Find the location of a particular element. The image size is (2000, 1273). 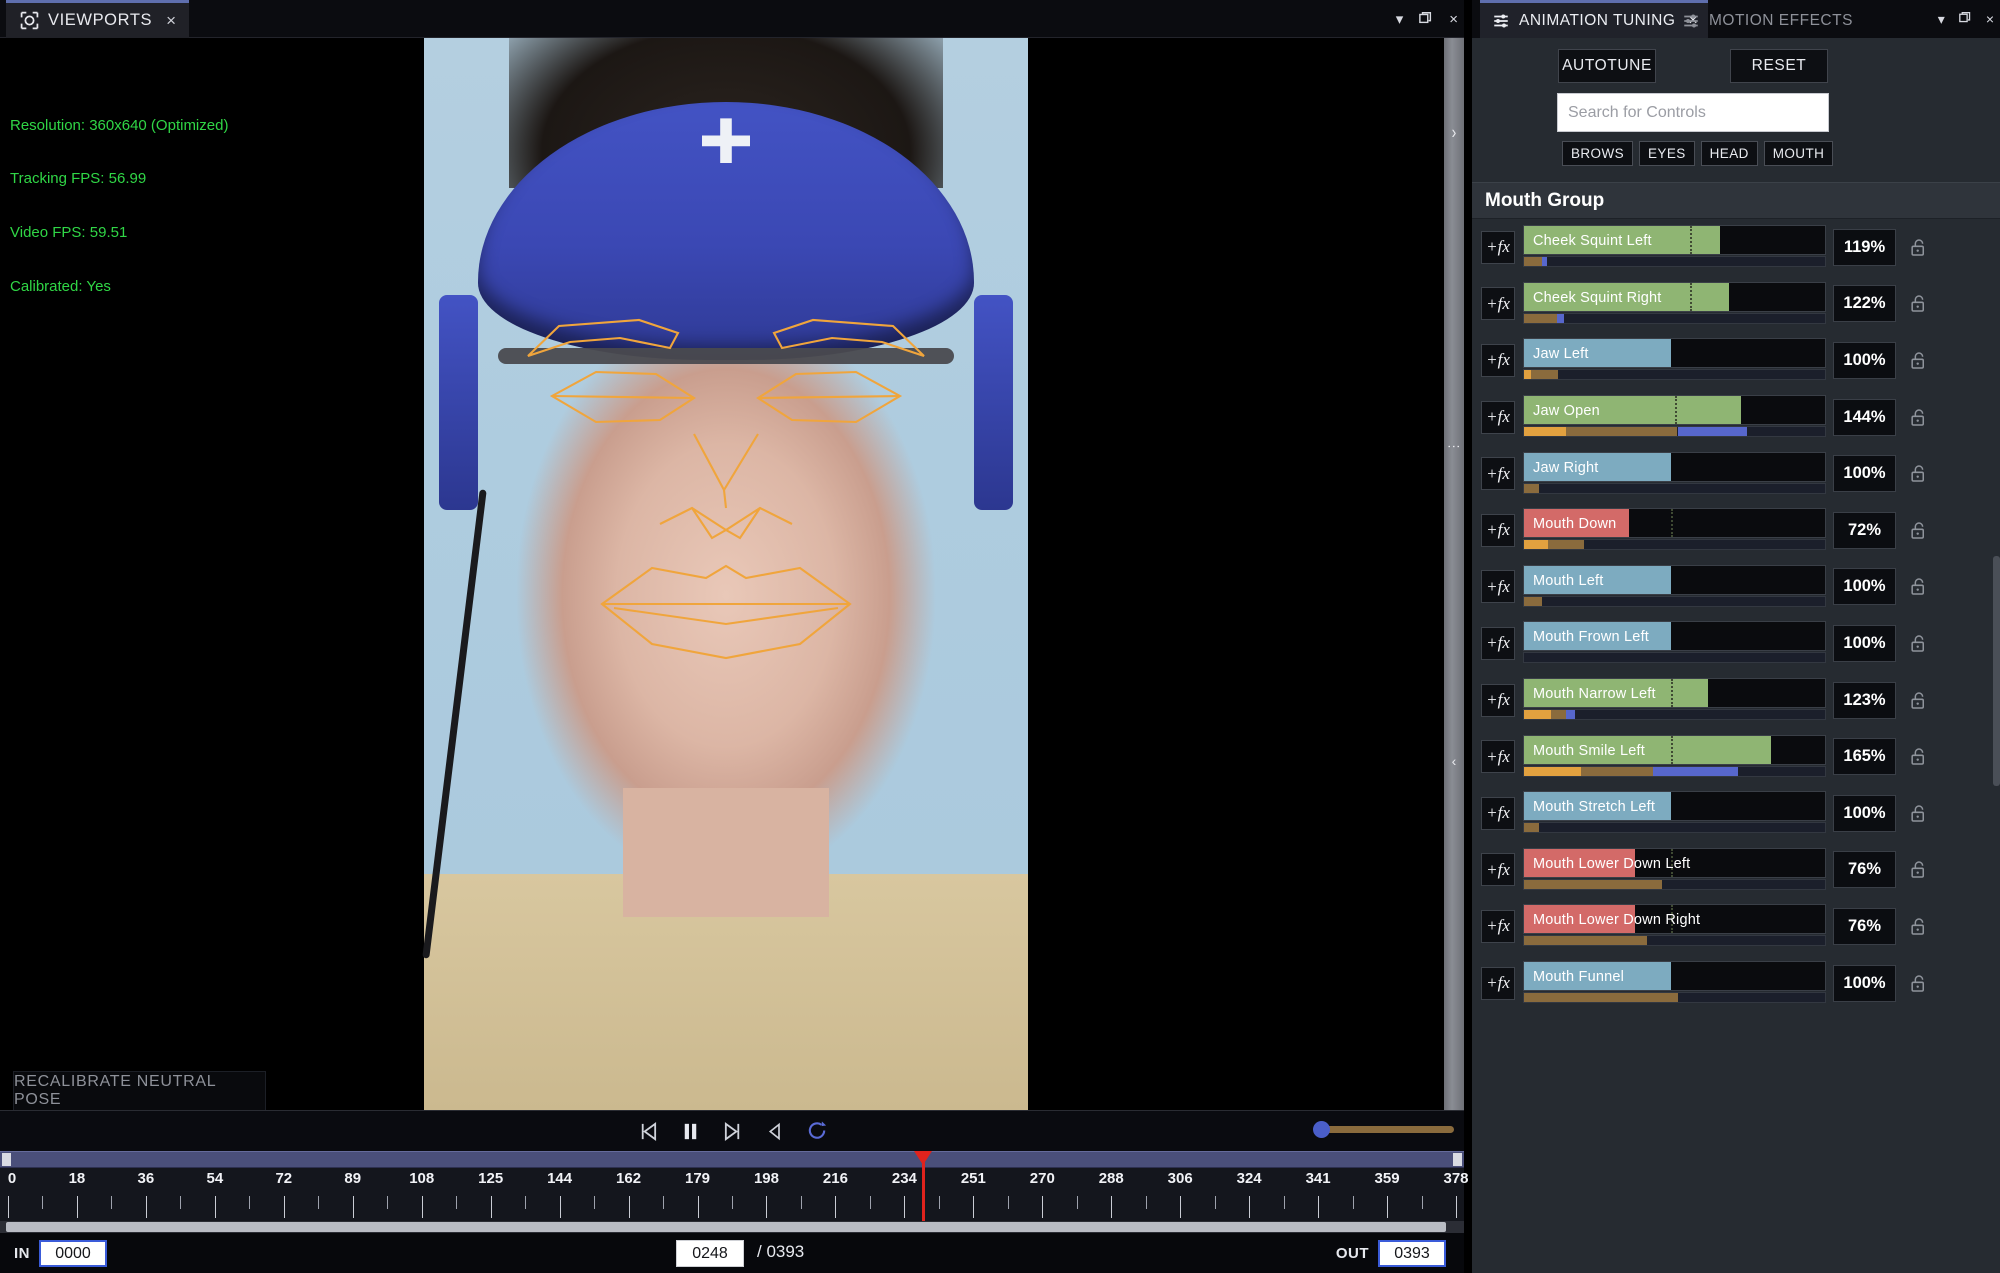

autotune-button: AUTOTUNE is located at coordinates (1607, 66).